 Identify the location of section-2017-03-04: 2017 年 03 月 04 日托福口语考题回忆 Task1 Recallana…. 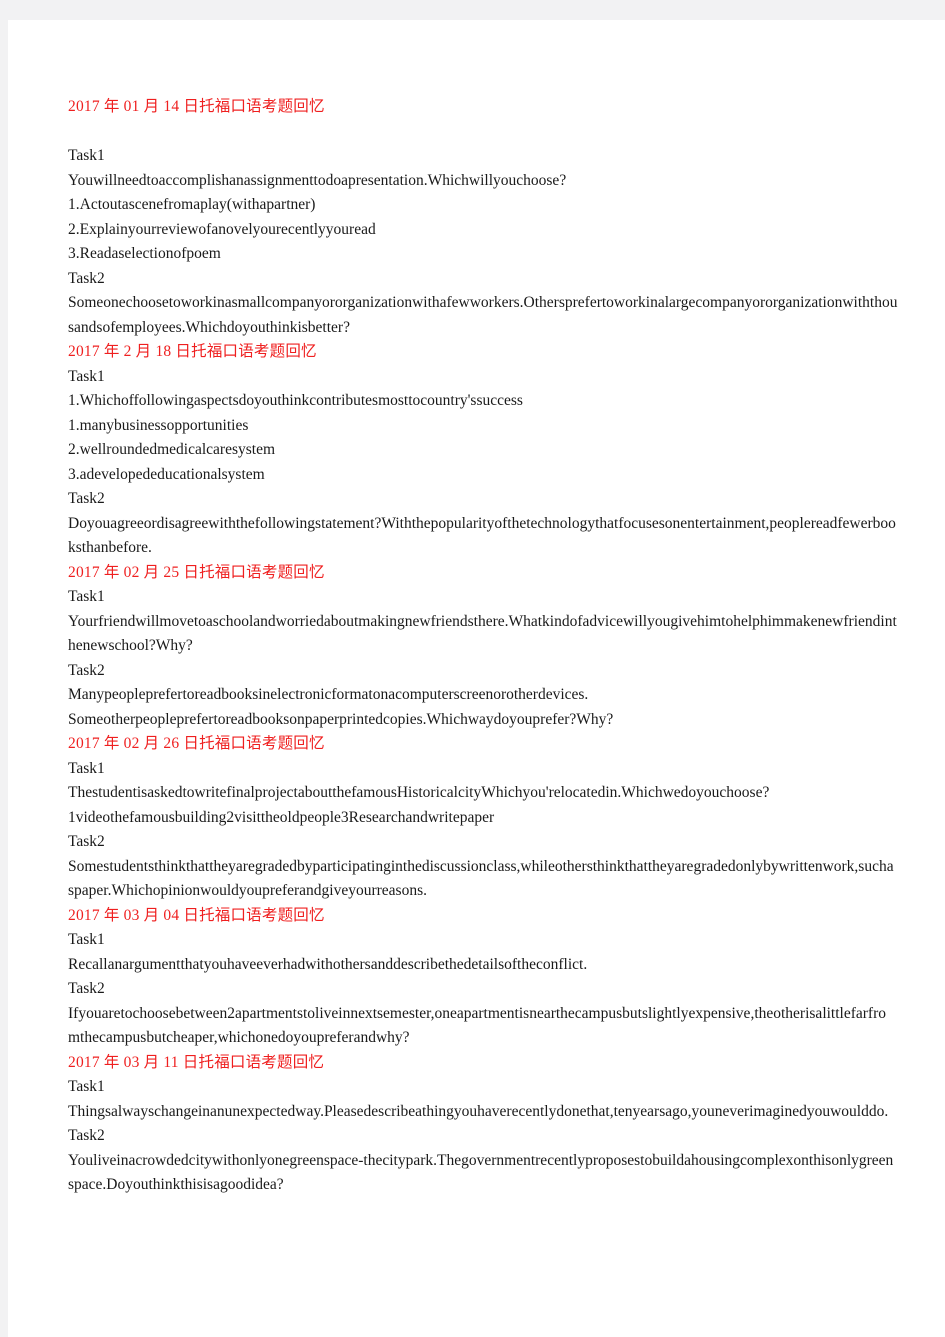
(483, 977).